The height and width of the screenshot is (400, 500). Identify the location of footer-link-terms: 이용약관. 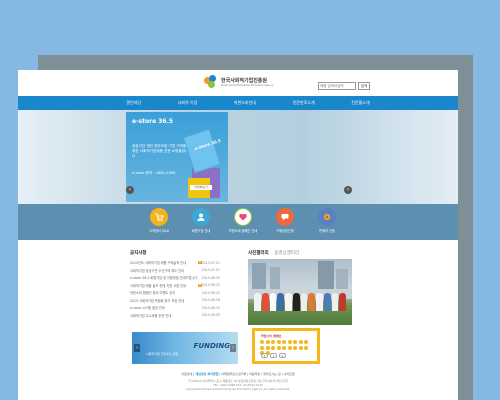
(254, 374).